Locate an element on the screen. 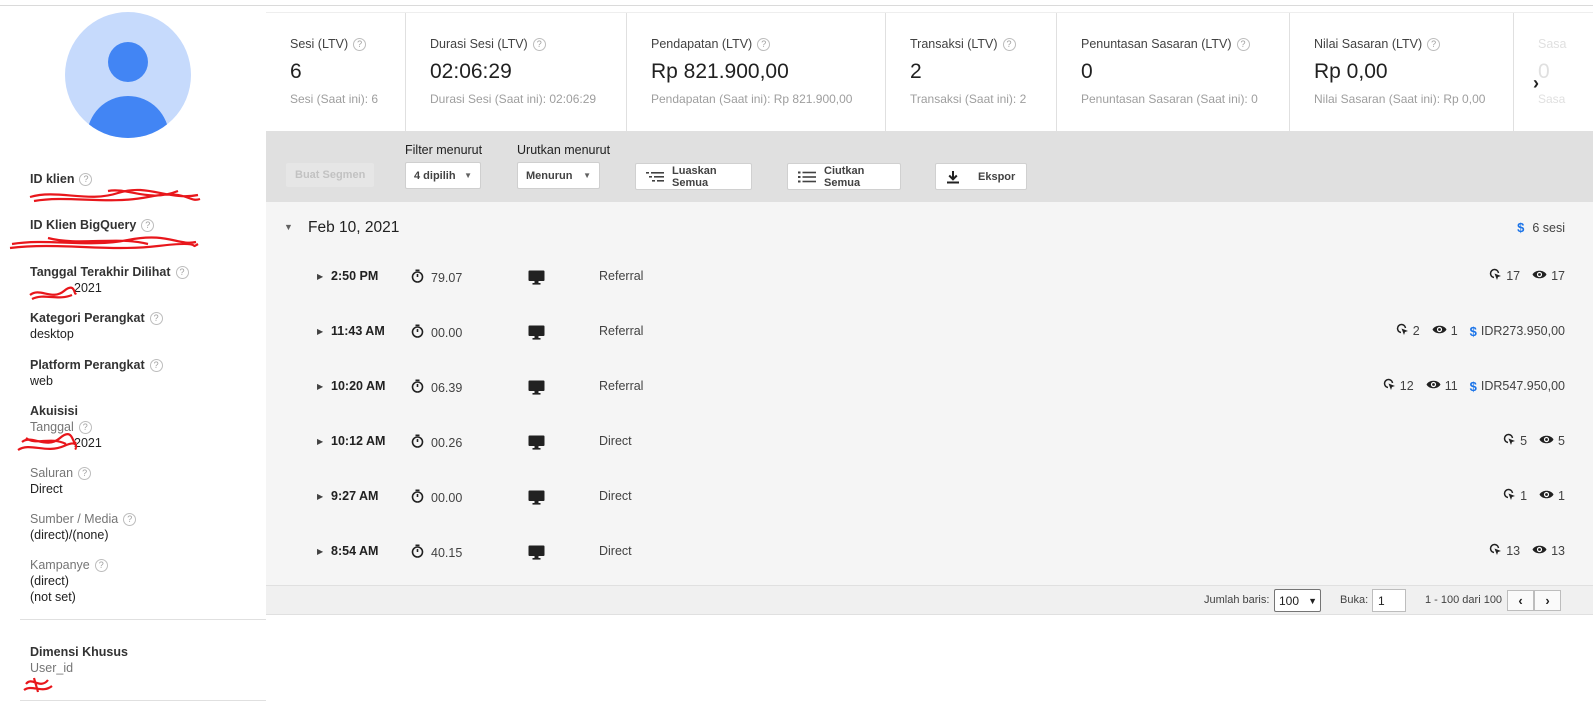 The image size is (1593, 721). views-count: 1 is located at coordinates (1561, 496).